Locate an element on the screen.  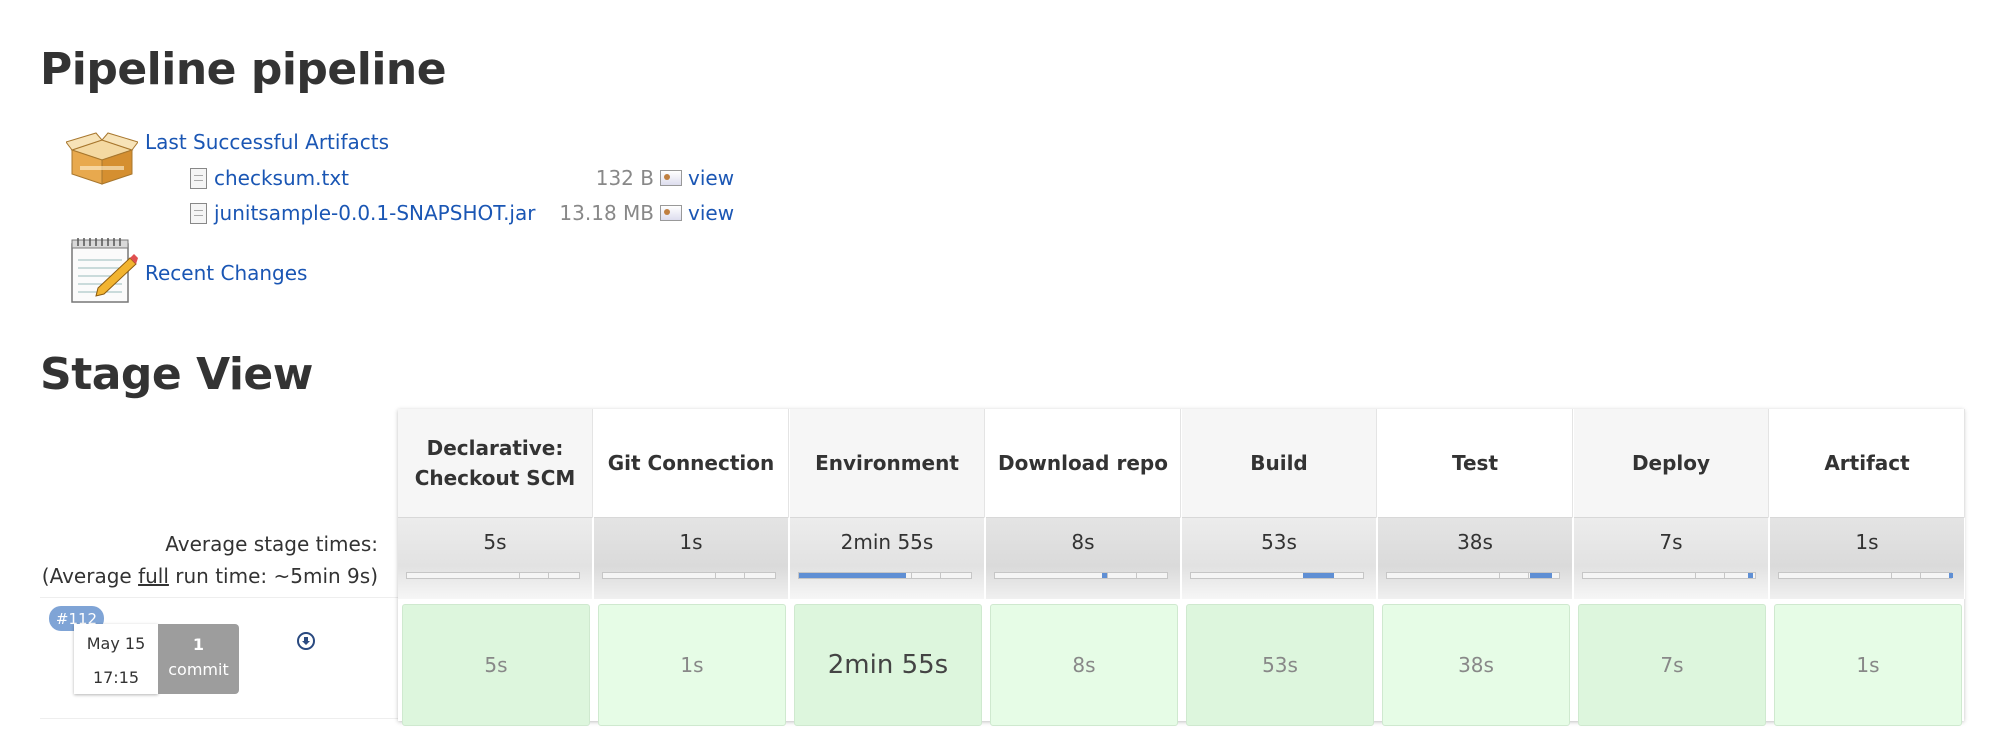
stage-column: Download repo 8s 8s is located at coordinates (1084, 567).